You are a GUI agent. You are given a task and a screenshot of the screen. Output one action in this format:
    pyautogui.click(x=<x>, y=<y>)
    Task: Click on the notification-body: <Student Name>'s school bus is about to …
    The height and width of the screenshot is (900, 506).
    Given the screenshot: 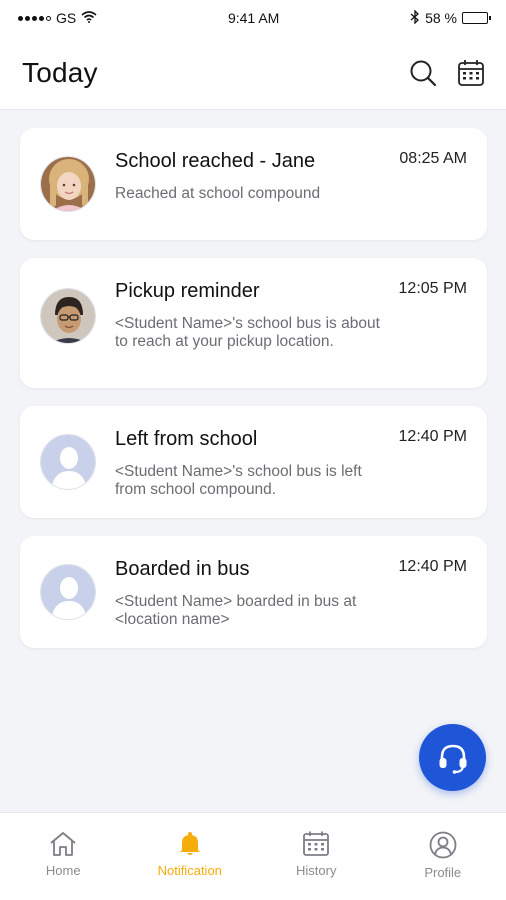 What is the action you would take?
    pyautogui.click(x=247, y=332)
    